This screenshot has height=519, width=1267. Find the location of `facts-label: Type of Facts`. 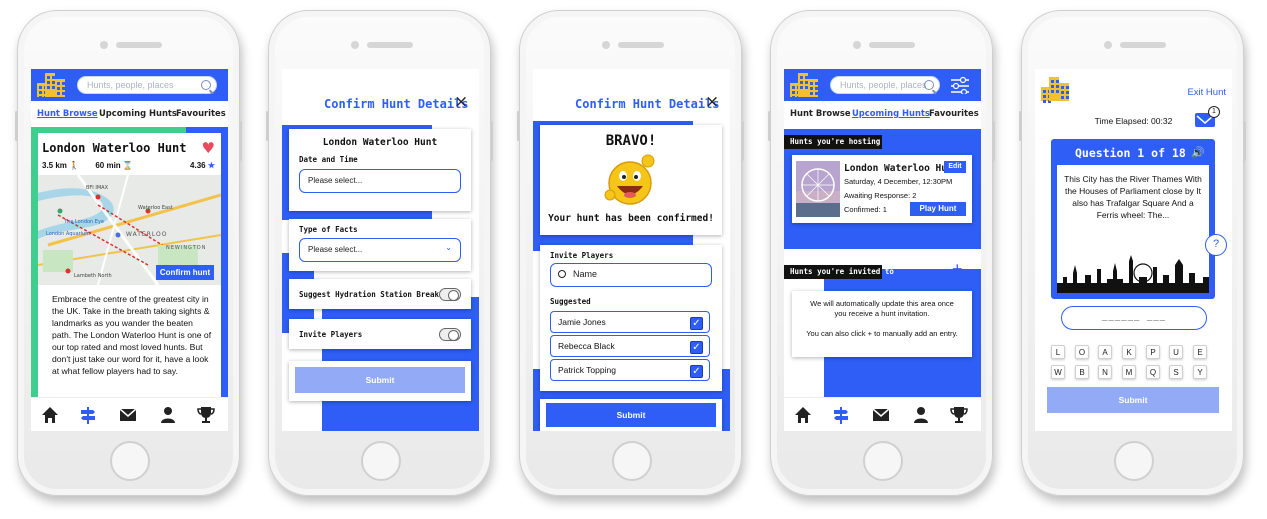

facts-label: Type of Facts is located at coordinates (328, 229).